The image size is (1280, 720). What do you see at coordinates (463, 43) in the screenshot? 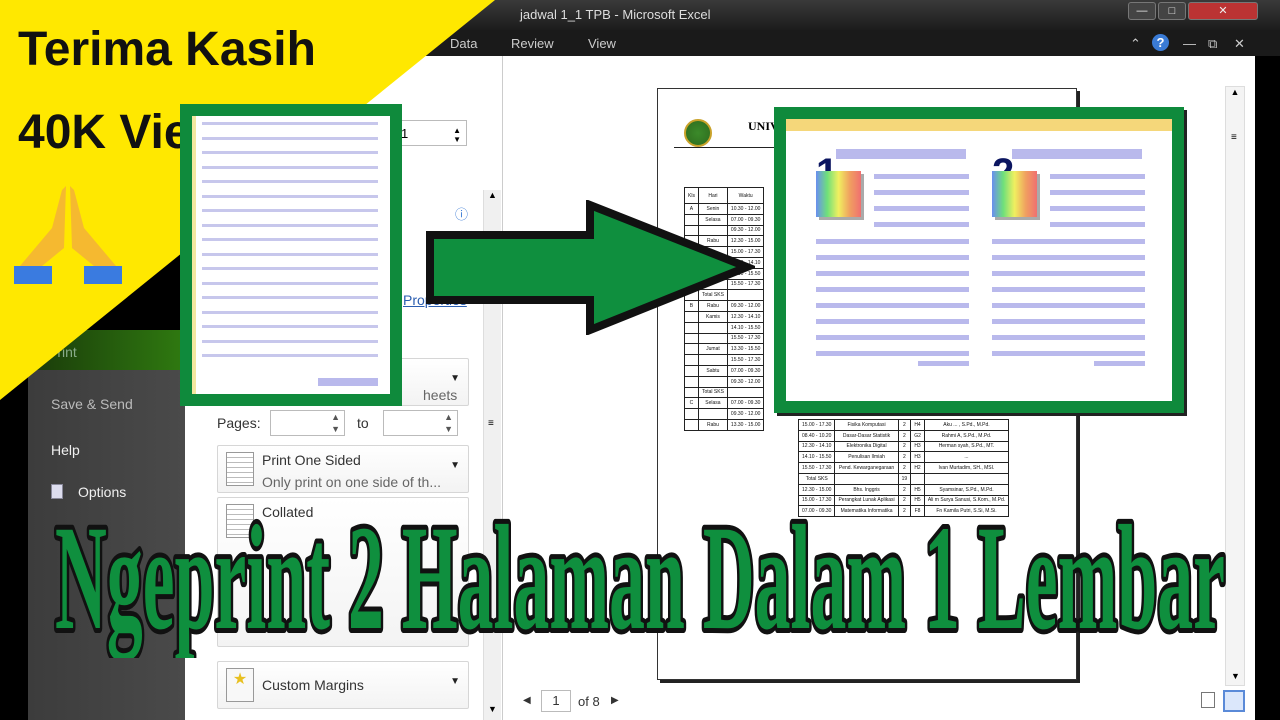
I see `tab-data: Data` at bounding box center [463, 43].